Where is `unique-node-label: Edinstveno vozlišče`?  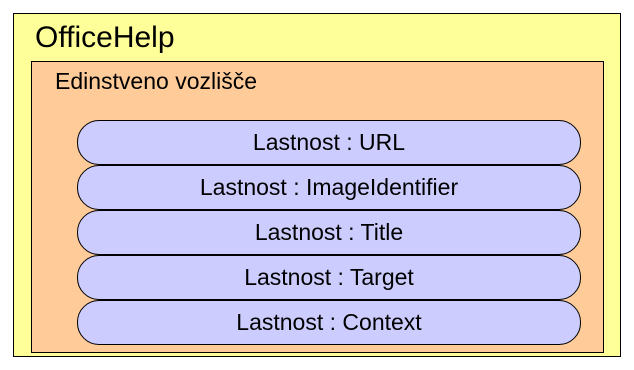
unique-node-label: Edinstveno vozlišče is located at coordinates (156, 81).